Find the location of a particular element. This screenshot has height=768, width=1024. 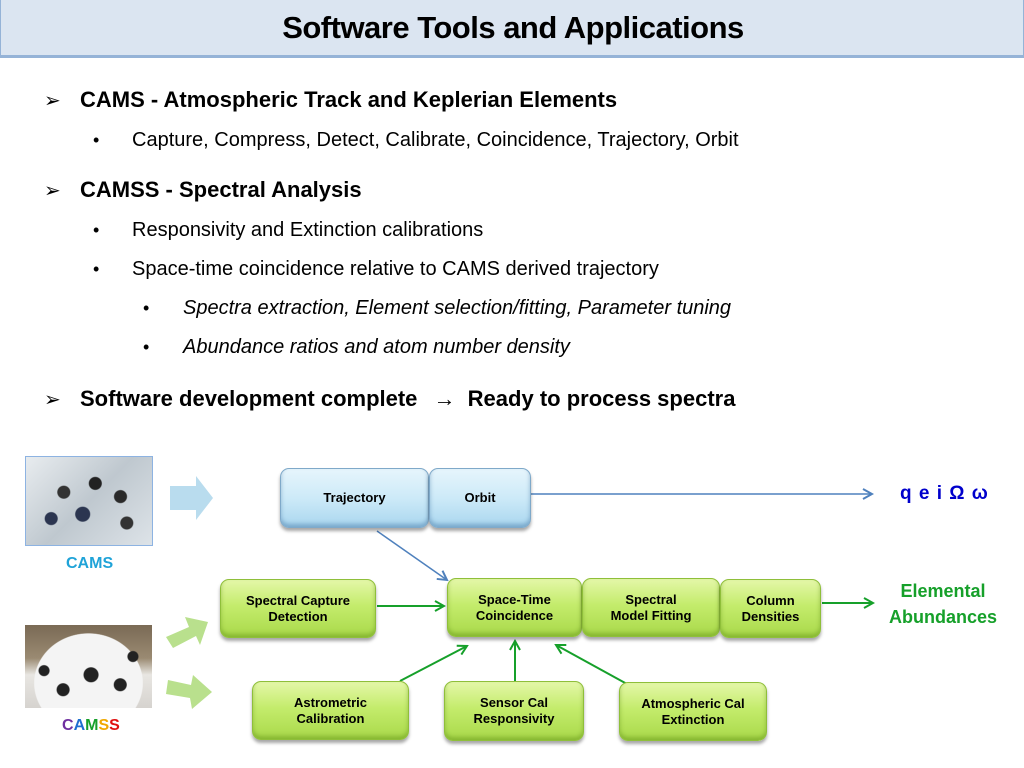

box-label: Trajectory is located at coordinates (354, 497).